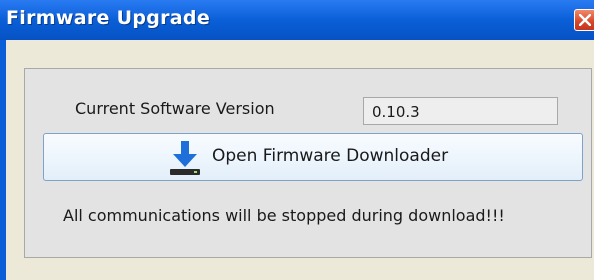 The width and height of the screenshot is (594, 280). I want to click on close-icon, so click(585, 20).